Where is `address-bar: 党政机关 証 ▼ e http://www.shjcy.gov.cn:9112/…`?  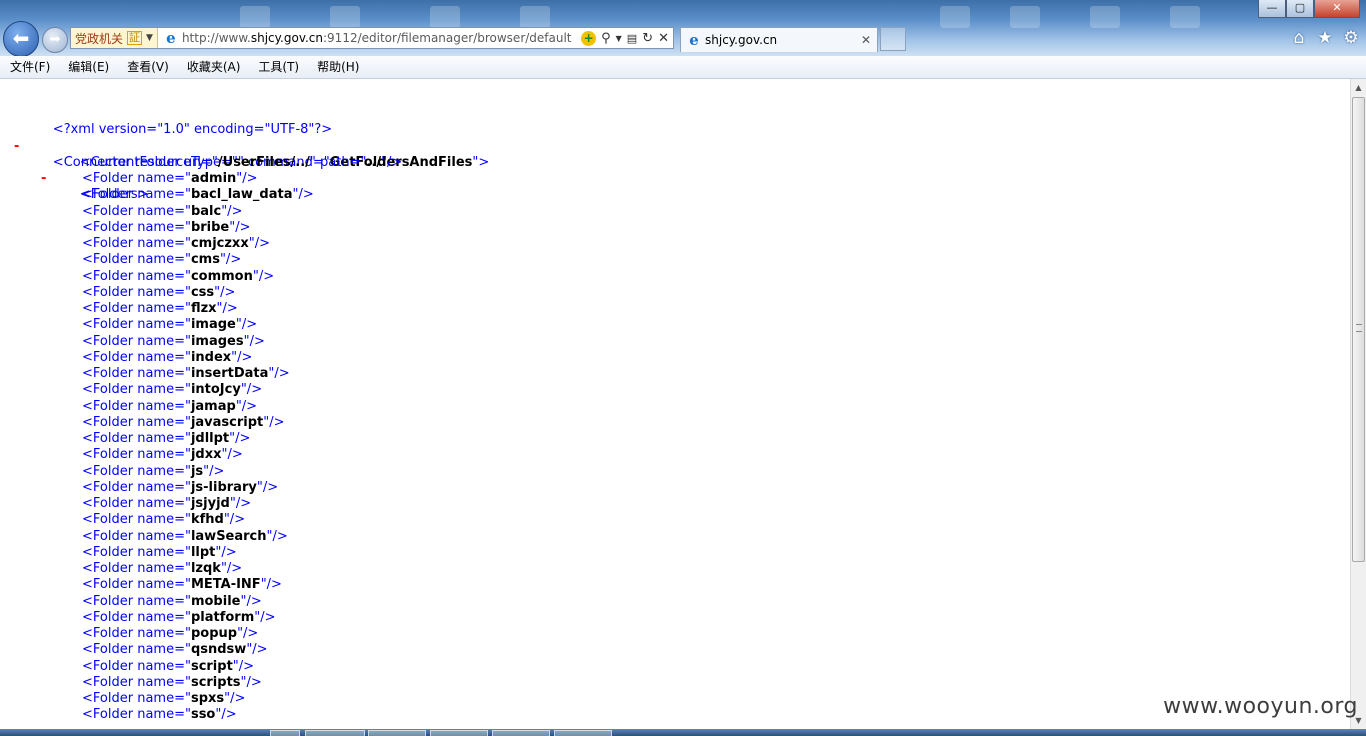
address-bar: 党政机关 証 ▼ e http://www.shjcy.gov.cn:9112/… is located at coordinates (372, 38).